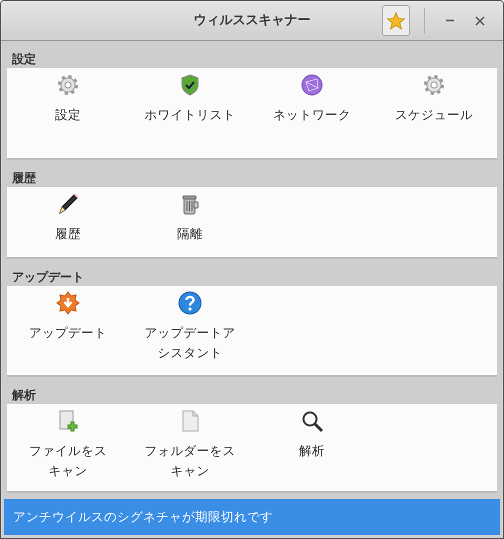 The height and width of the screenshot is (539, 504). What do you see at coordinates (312, 420) in the screenshot?
I see `search-icon` at bounding box center [312, 420].